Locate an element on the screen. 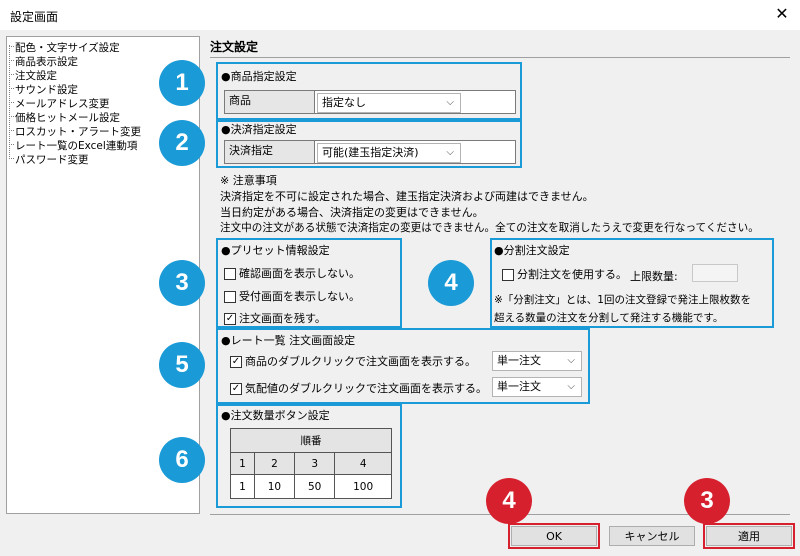  notes-title: ※ 注意事項 is located at coordinates (248, 180).